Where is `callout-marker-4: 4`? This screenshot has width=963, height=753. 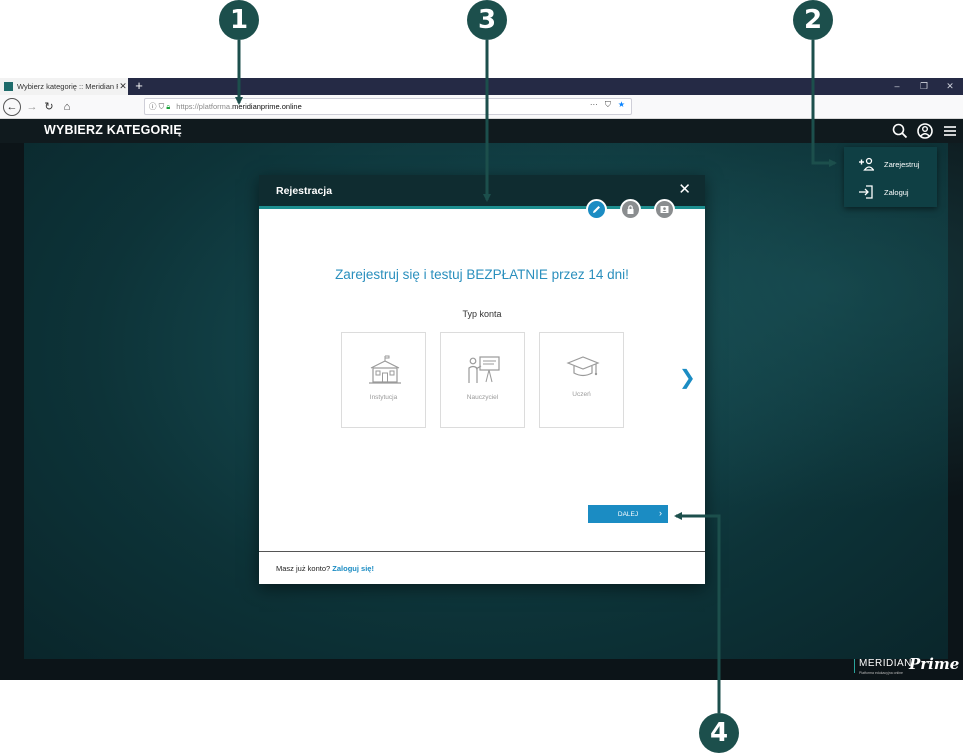 callout-marker-4: 4 is located at coordinates (719, 733).